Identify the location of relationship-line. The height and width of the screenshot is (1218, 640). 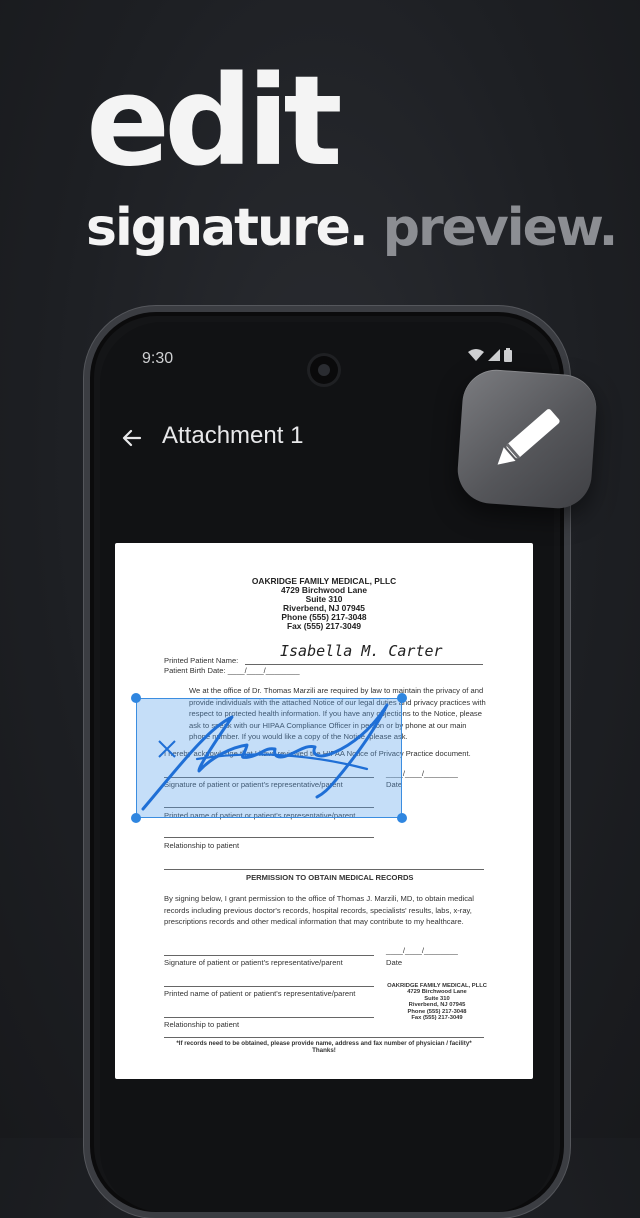
(269, 837).